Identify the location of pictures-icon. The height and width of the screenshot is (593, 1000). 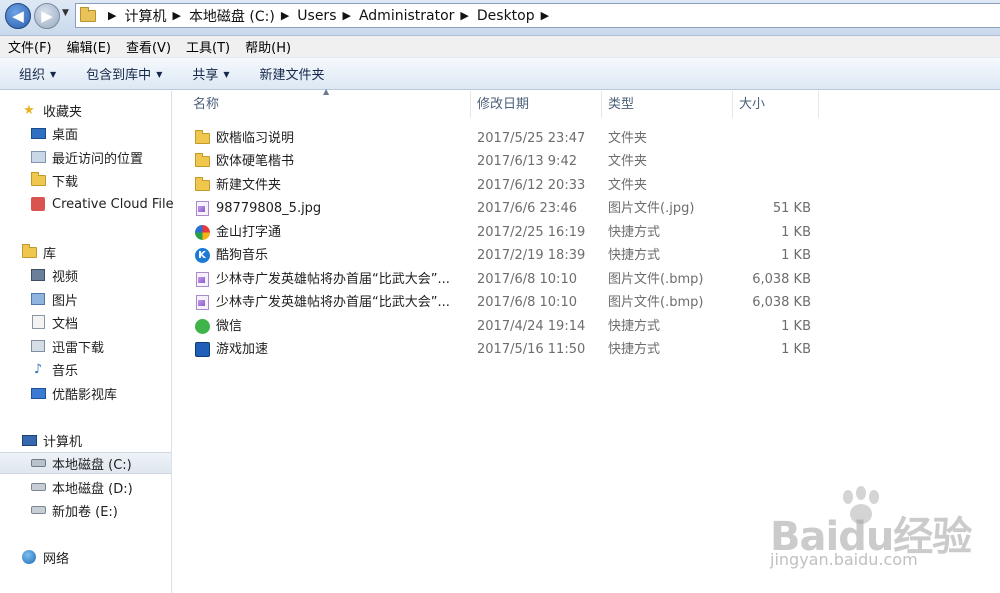
(38, 299).